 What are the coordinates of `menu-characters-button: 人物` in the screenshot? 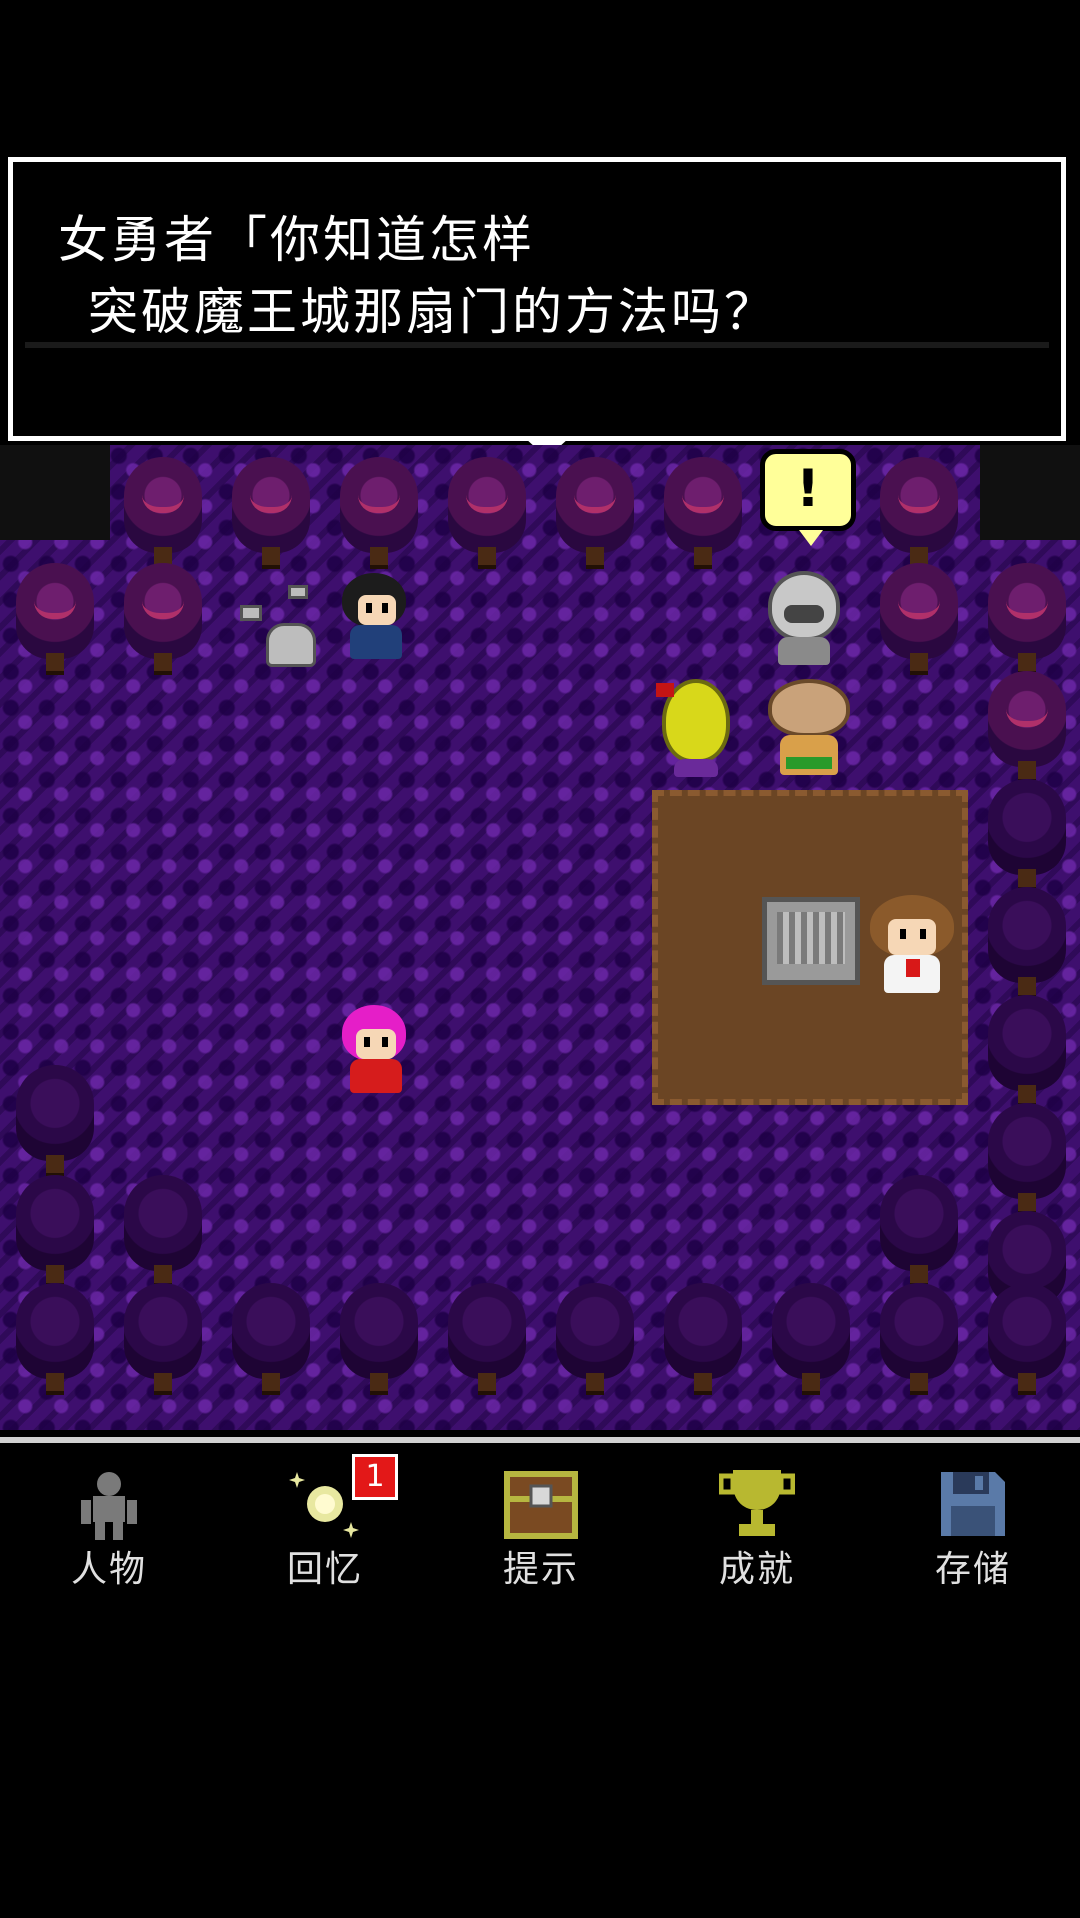 It's located at (109, 1527).